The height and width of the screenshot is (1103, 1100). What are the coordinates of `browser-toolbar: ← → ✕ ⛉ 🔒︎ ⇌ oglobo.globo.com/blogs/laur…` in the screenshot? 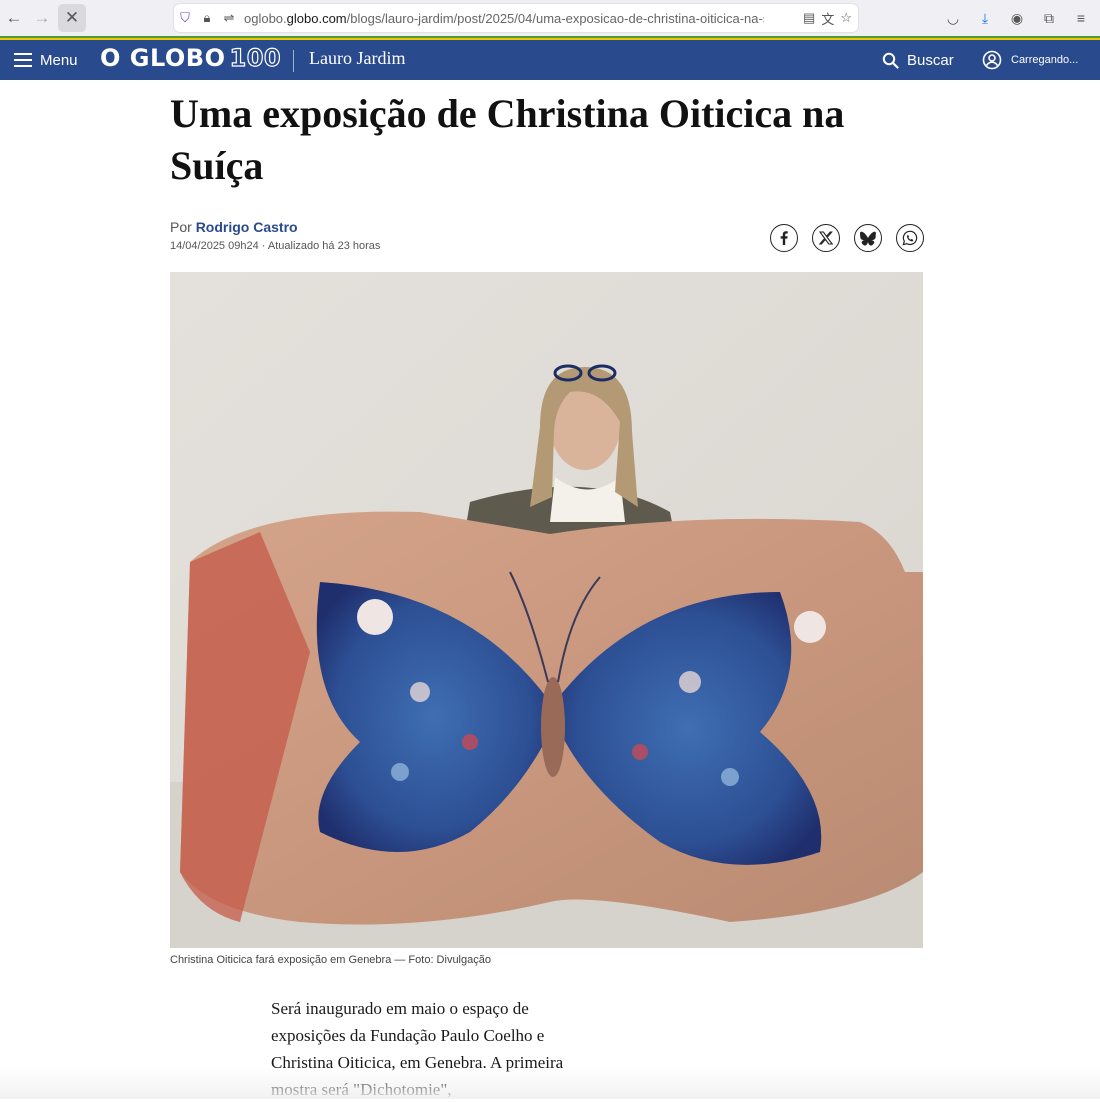 It's located at (550, 18).